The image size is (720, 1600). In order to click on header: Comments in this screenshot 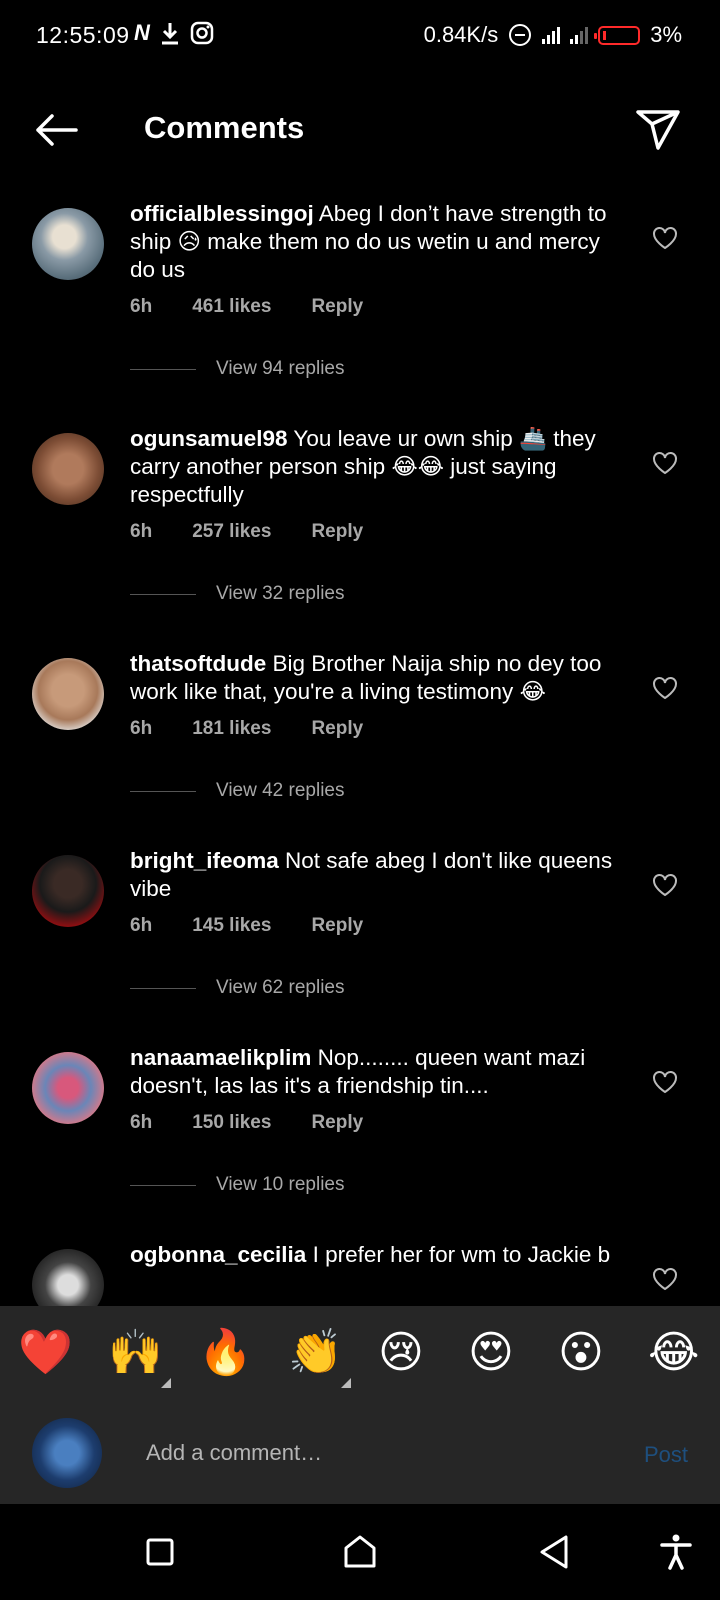, I will do `click(360, 129)`.